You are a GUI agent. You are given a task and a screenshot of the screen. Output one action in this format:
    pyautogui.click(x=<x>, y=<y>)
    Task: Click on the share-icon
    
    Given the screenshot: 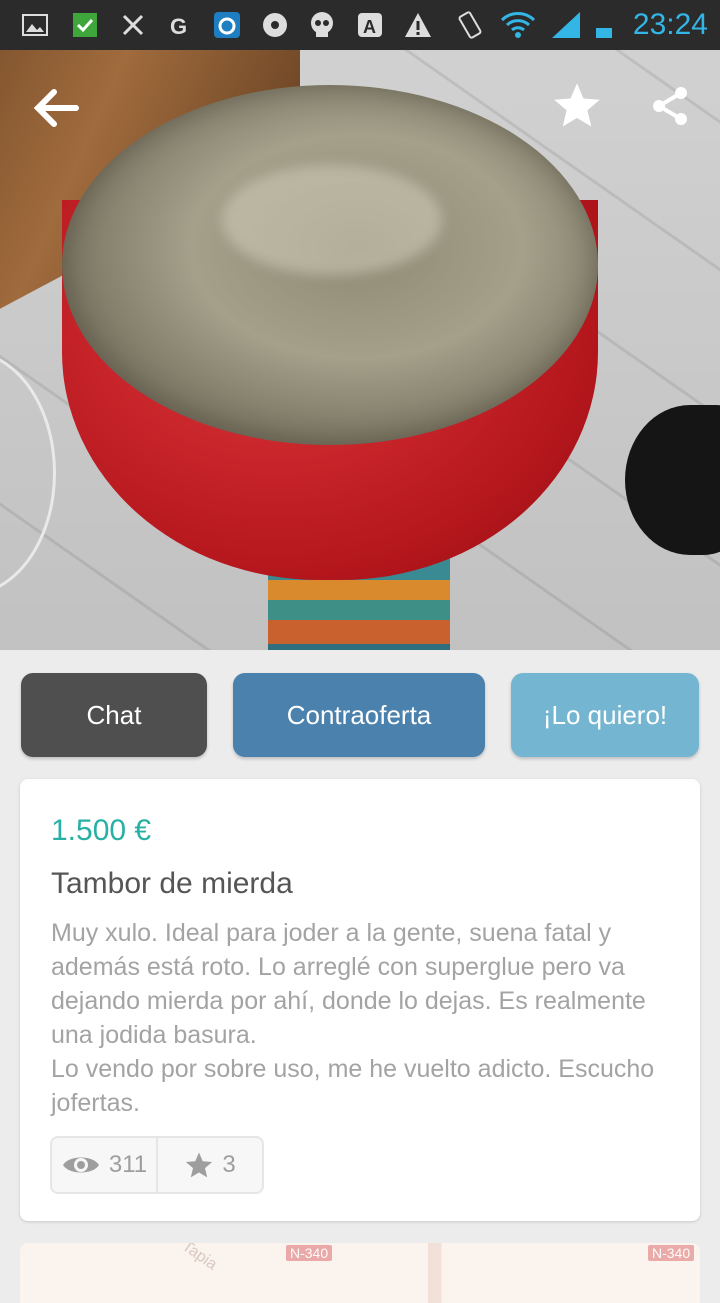 What is the action you would take?
    pyautogui.click(x=670, y=106)
    